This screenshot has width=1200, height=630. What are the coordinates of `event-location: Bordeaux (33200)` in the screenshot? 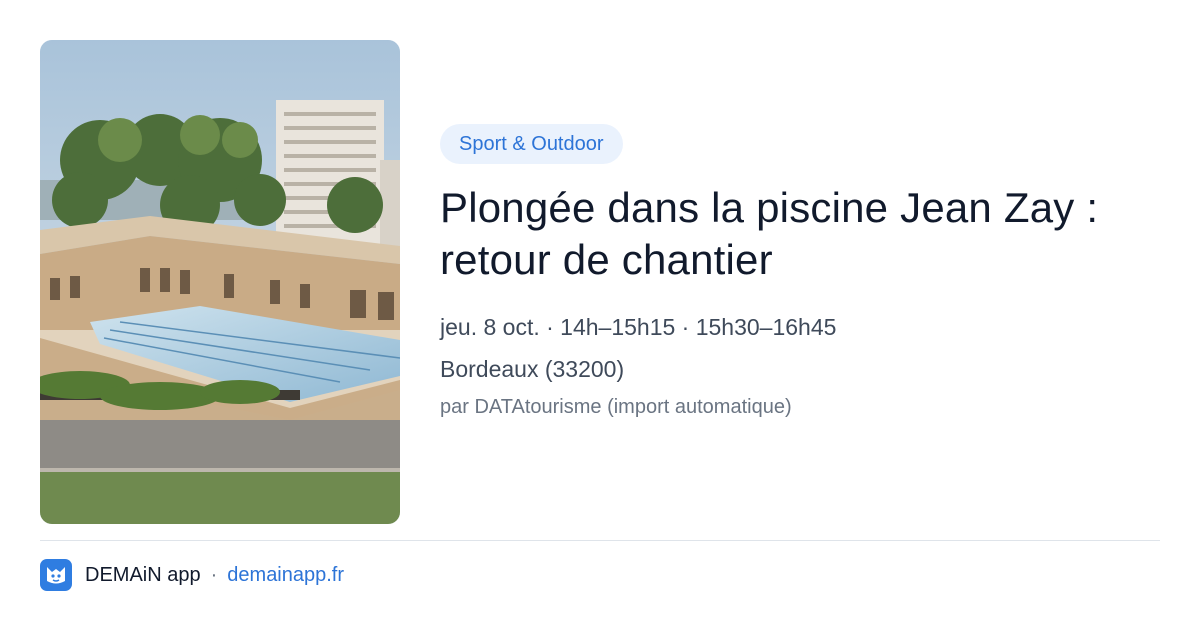 It's located at (532, 369).